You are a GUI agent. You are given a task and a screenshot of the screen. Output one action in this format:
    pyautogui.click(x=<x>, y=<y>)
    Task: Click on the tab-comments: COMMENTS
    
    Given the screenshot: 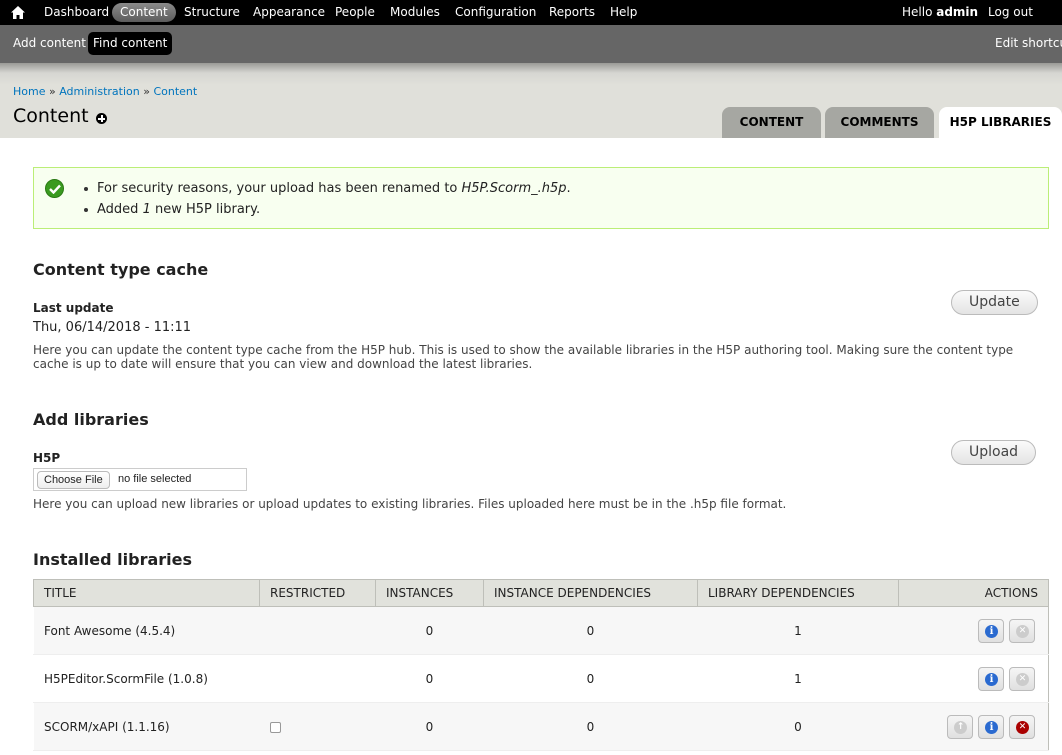 What is the action you would take?
    pyautogui.click(x=879, y=122)
    